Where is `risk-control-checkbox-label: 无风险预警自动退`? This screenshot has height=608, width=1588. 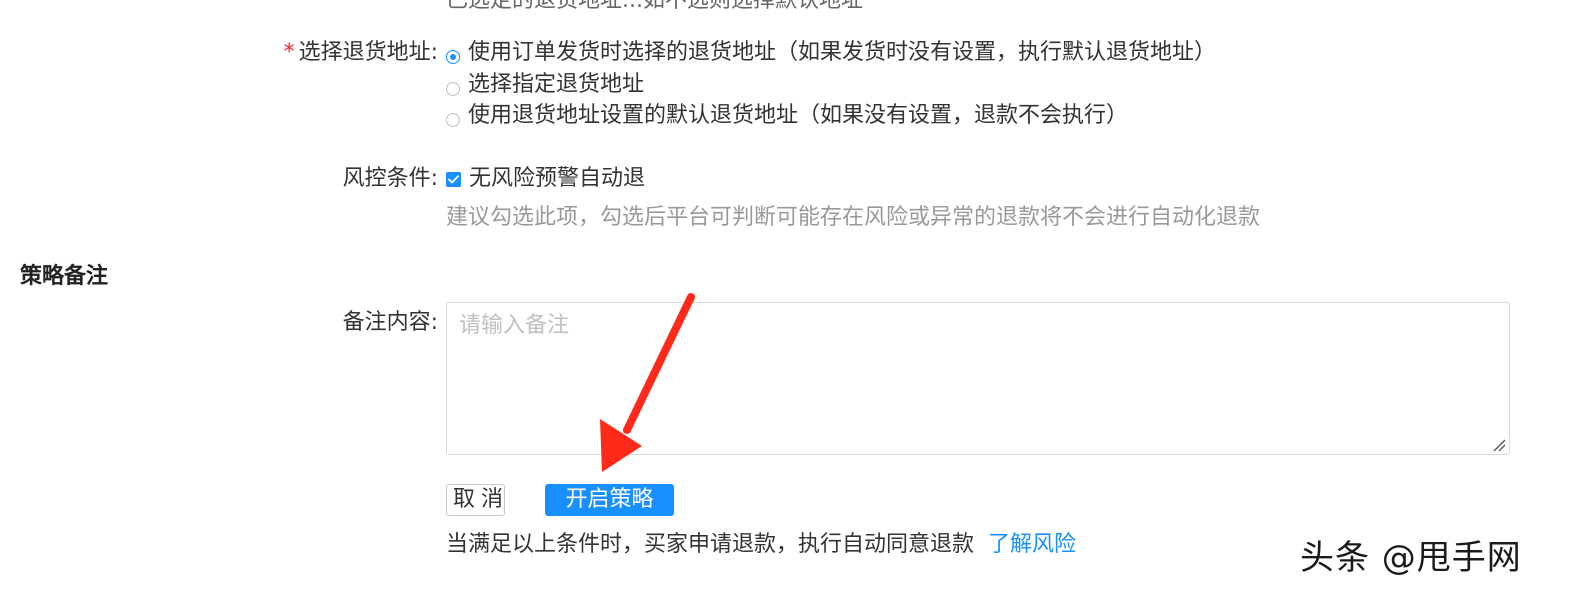 risk-control-checkbox-label: 无风险预警自动退 is located at coordinates (557, 178).